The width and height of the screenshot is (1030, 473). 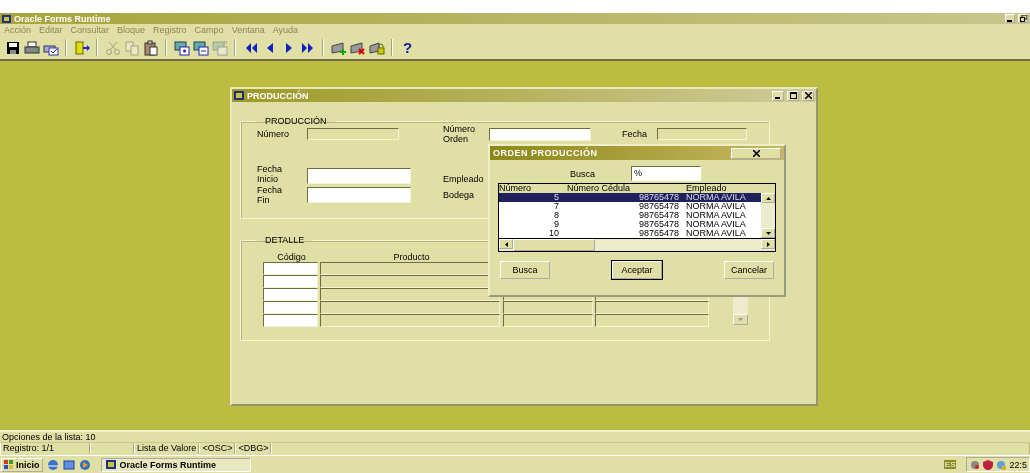 I want to click on lock-record-icon, so click(x=376, y=47).